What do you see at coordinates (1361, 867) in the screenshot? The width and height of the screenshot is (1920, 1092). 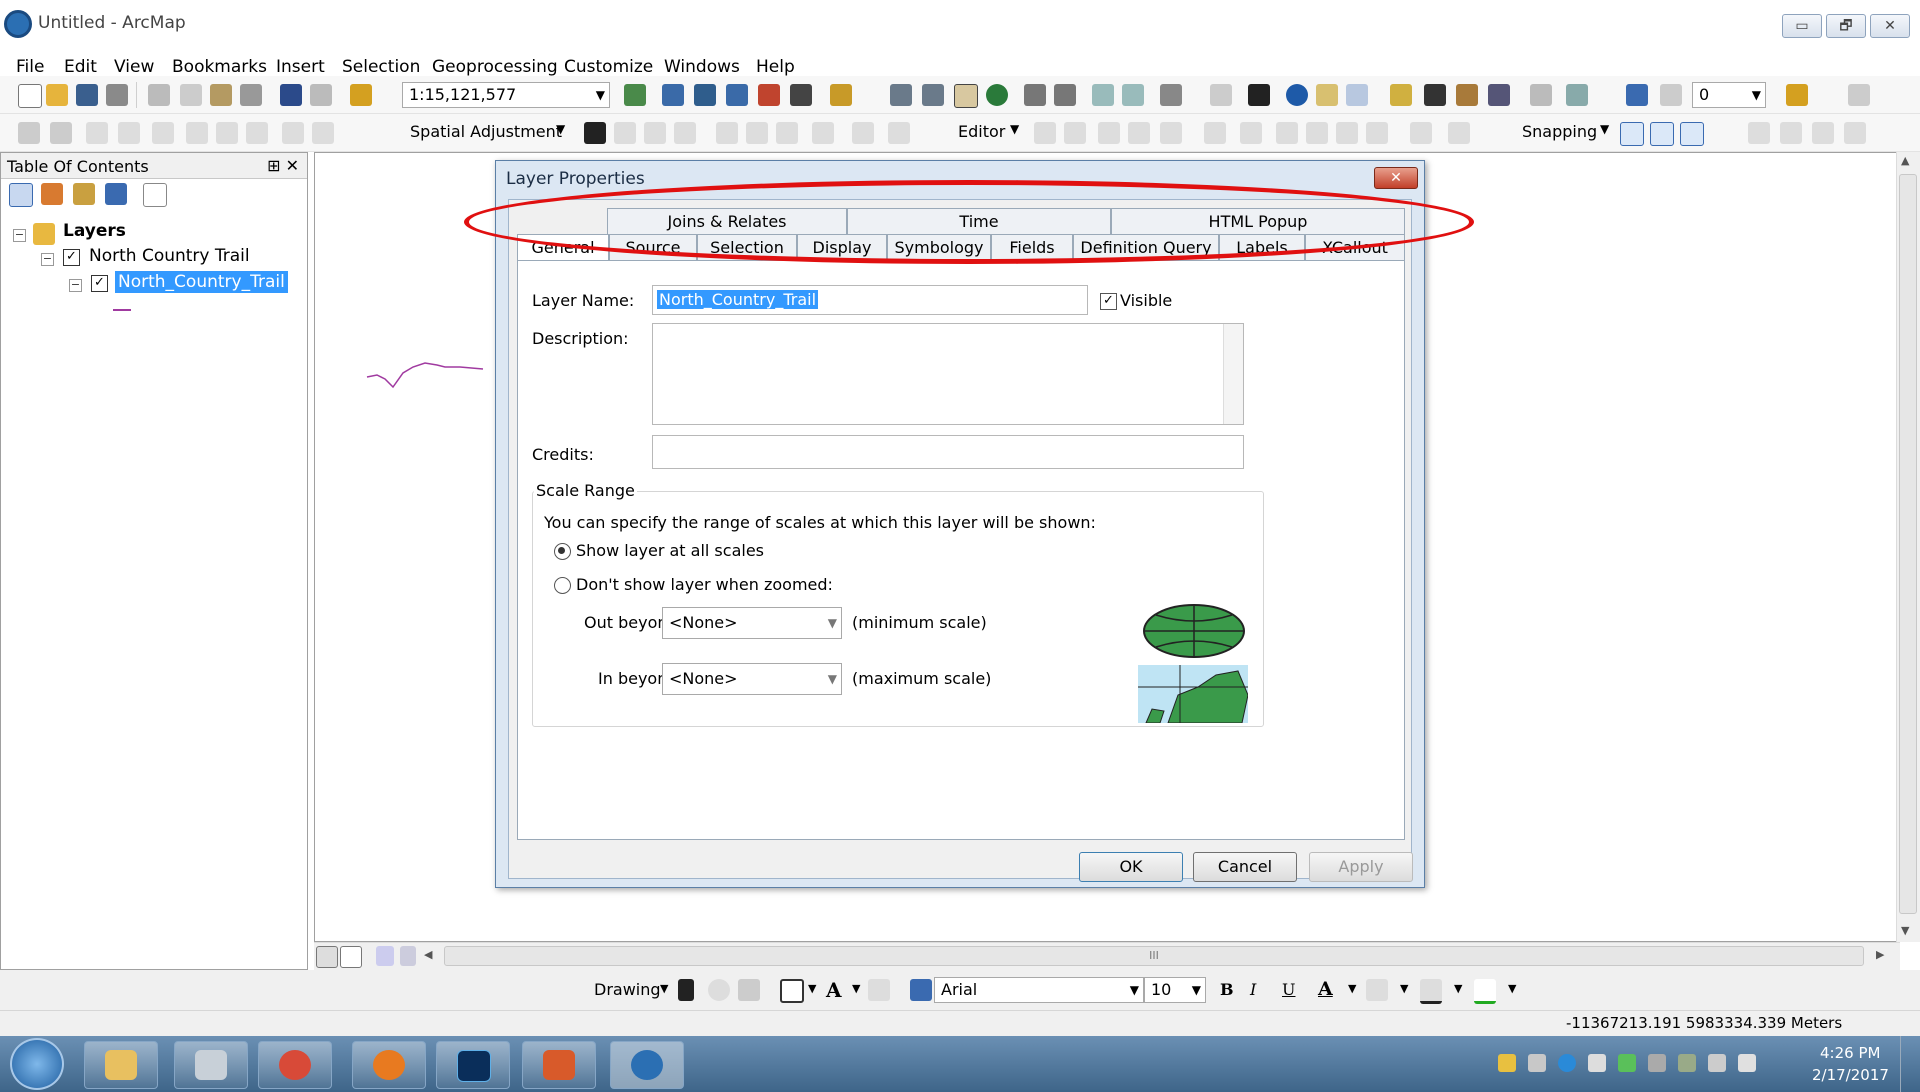 I see `apply-button: Apply` at bounding box center [1361, 867].